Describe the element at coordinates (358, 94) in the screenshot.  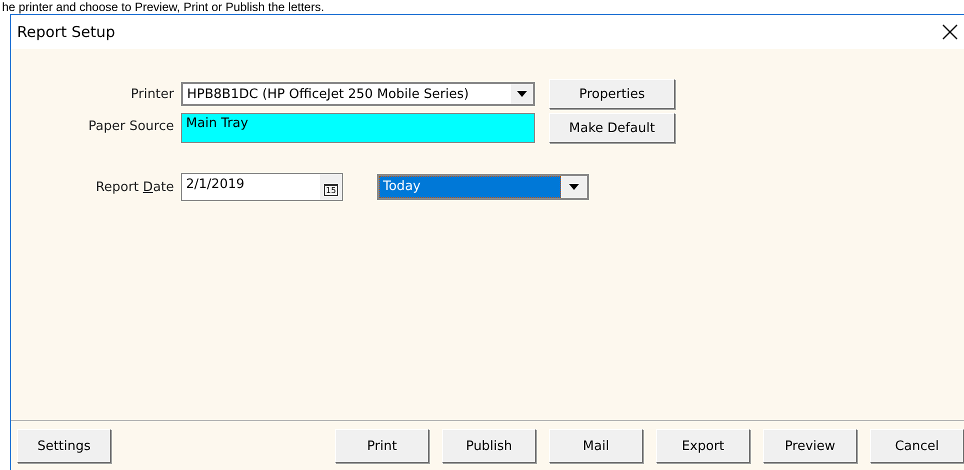
I see `printer-dropdown: HPB8B1DC (HP OfficeJet 250 Mobile Series)` at that location.